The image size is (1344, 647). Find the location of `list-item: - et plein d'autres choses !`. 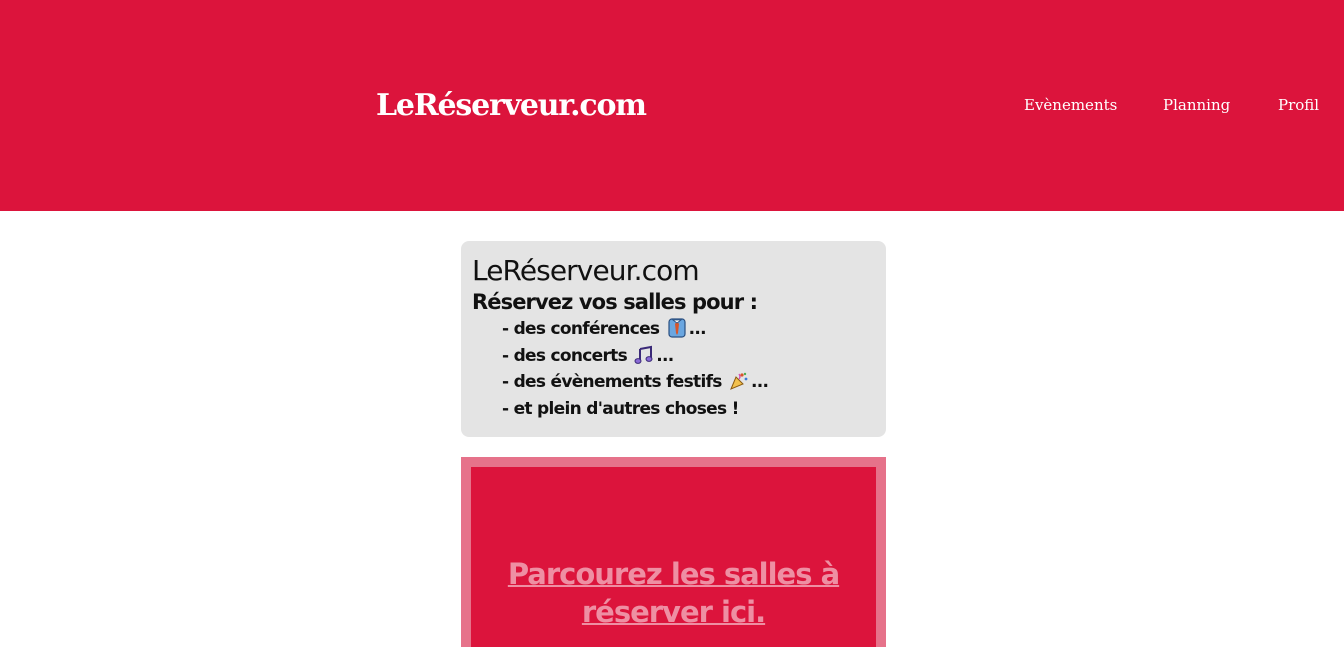

list-item: - et plein d'autres choses ! is located at coordinates (688, 409).